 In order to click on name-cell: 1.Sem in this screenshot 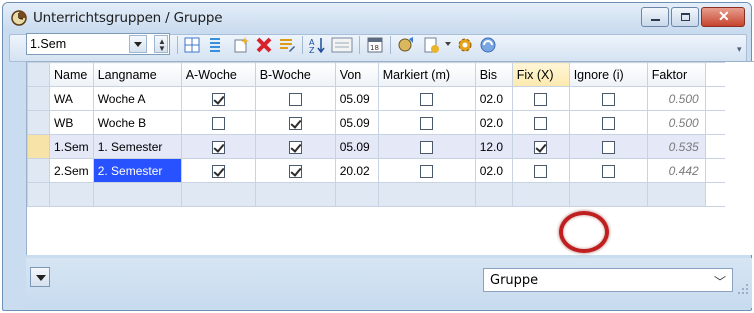, I will do `click(71, 146)`.